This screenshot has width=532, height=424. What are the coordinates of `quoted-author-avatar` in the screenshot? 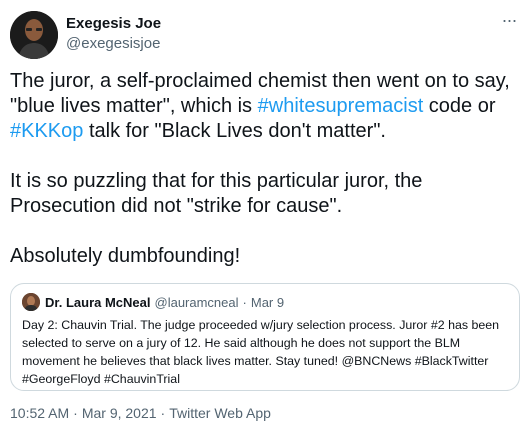 It's located at (31, 302).